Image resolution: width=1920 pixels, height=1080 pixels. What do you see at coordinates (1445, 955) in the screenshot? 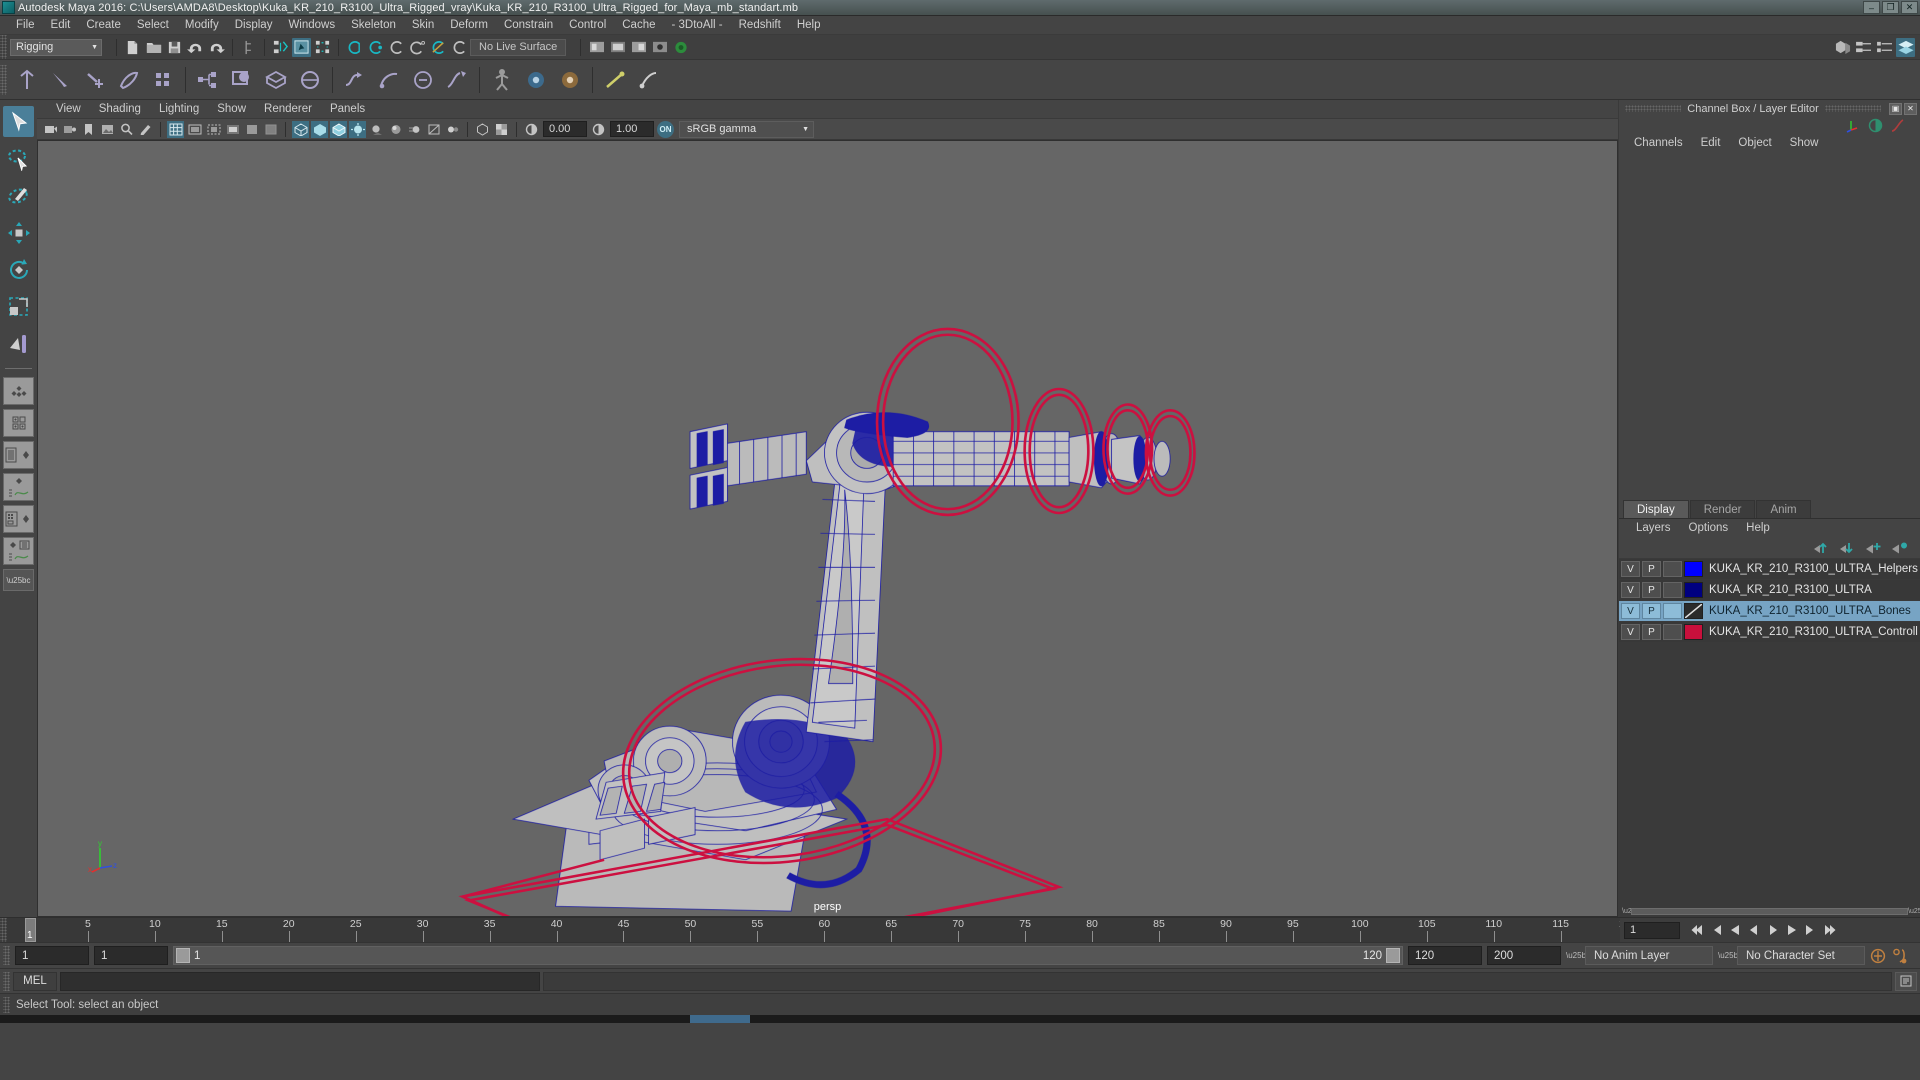
I see `playback-end-time-field: 120` at bounding box center [1445, 955].